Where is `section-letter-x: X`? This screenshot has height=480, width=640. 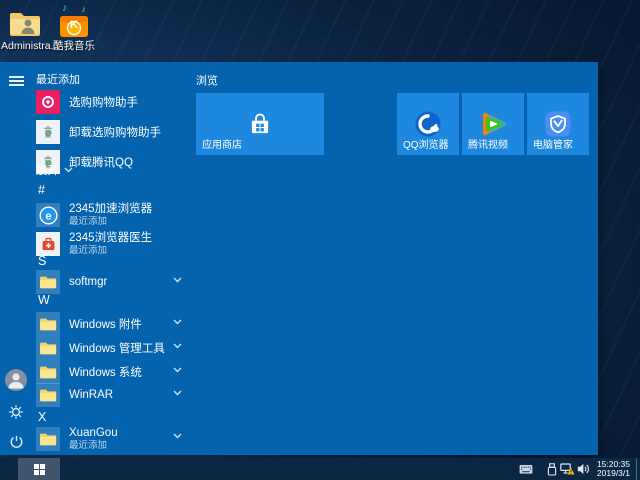
section-letter-x: X is located at coordinates (42, 417).